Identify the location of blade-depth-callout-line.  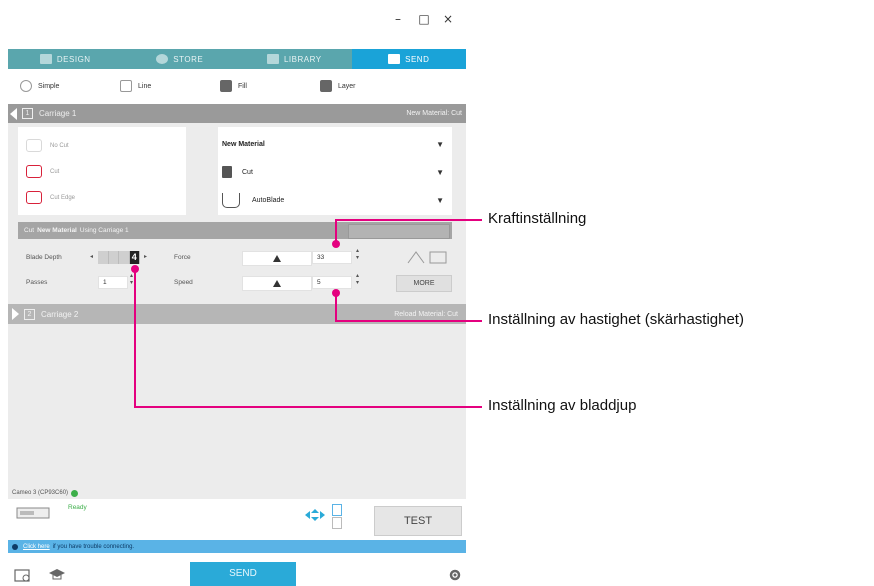
(308, 407).